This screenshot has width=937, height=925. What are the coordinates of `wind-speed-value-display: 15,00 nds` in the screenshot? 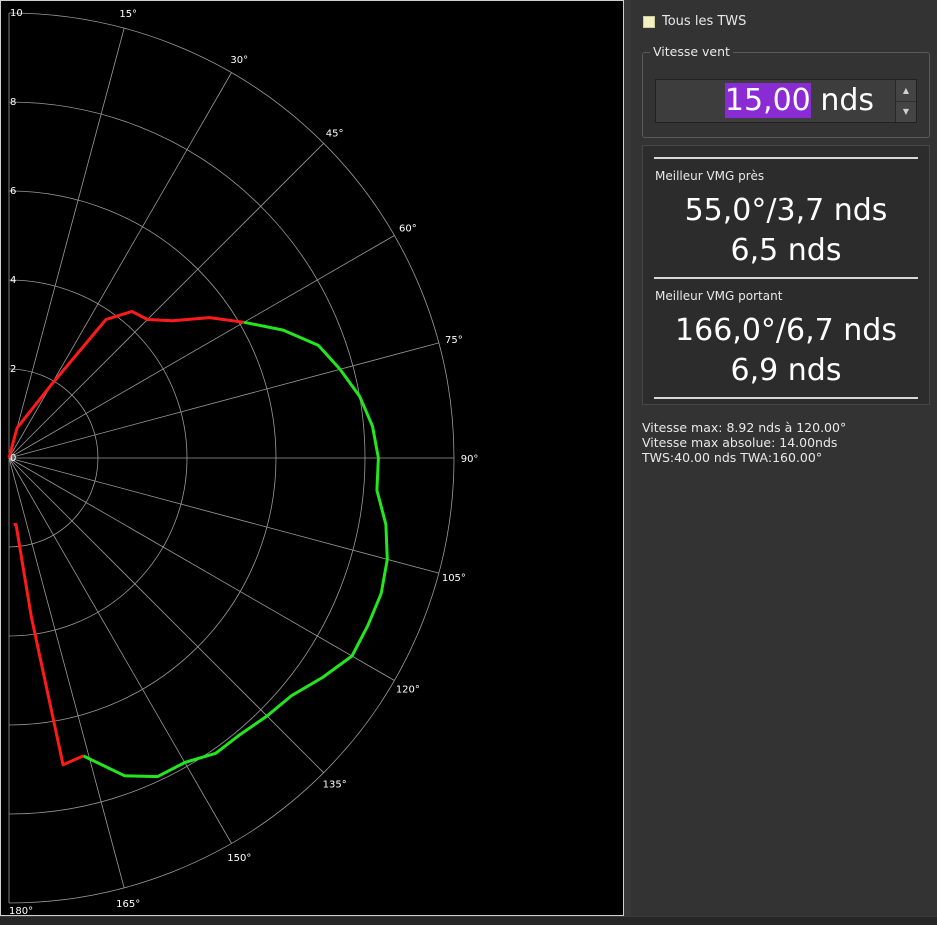 It's located at (799, 100).